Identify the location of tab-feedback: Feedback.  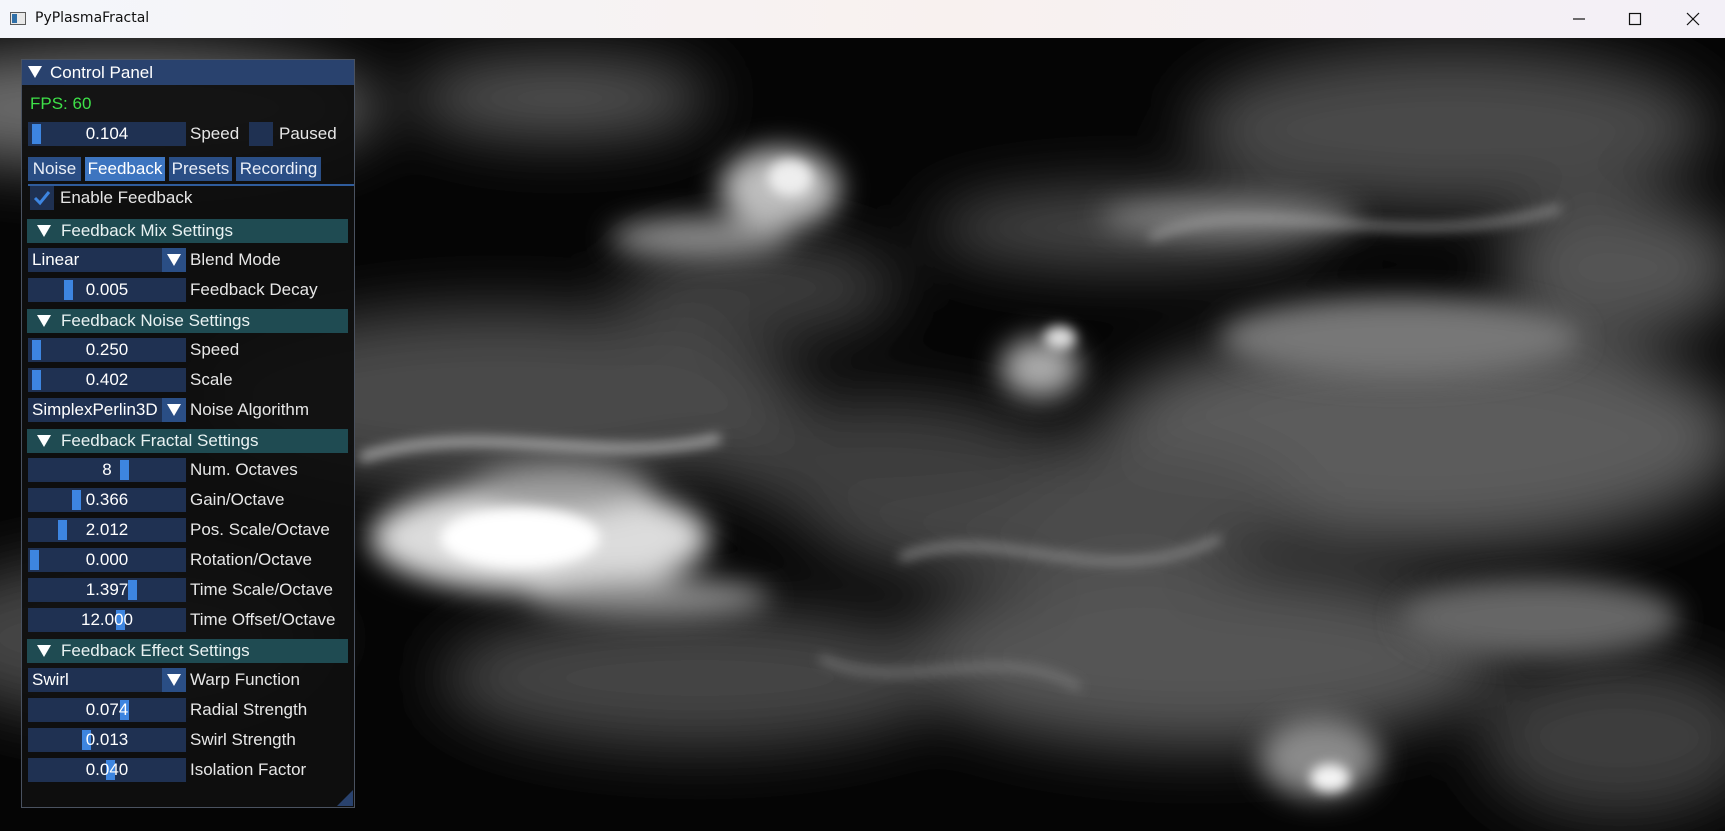
(125, 169).